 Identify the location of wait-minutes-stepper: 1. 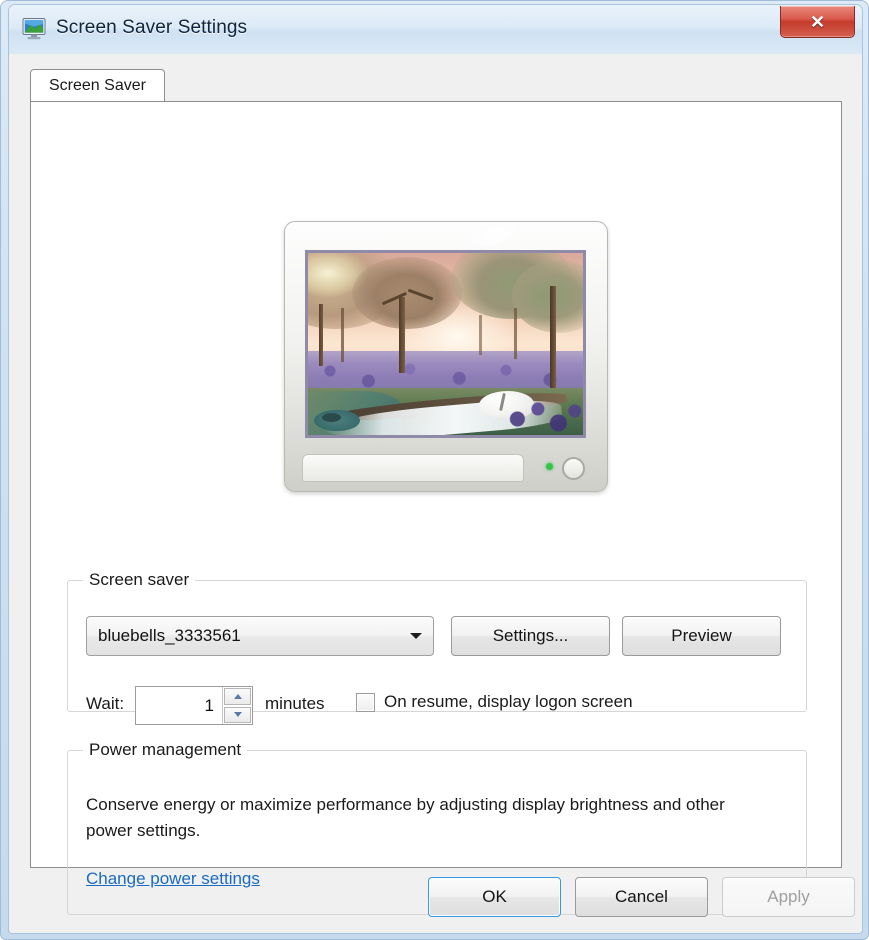
(194, 705).